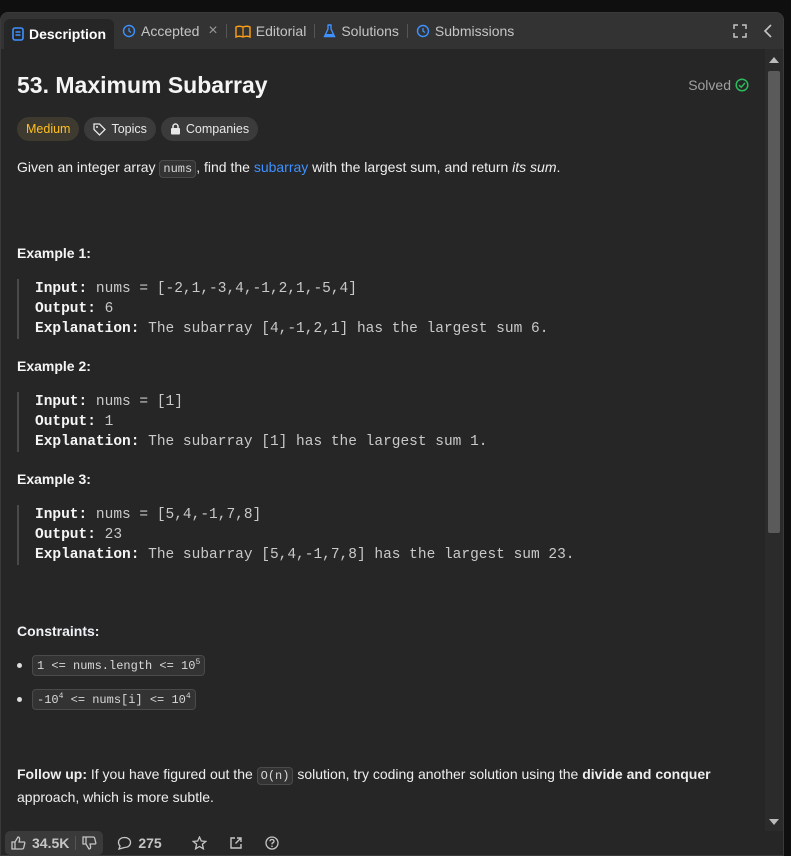  What do you see at coordinates (646, 774) in the screenshot?
I see `follow-up-bold: divide and conquer` at bounding box center [646, 774].